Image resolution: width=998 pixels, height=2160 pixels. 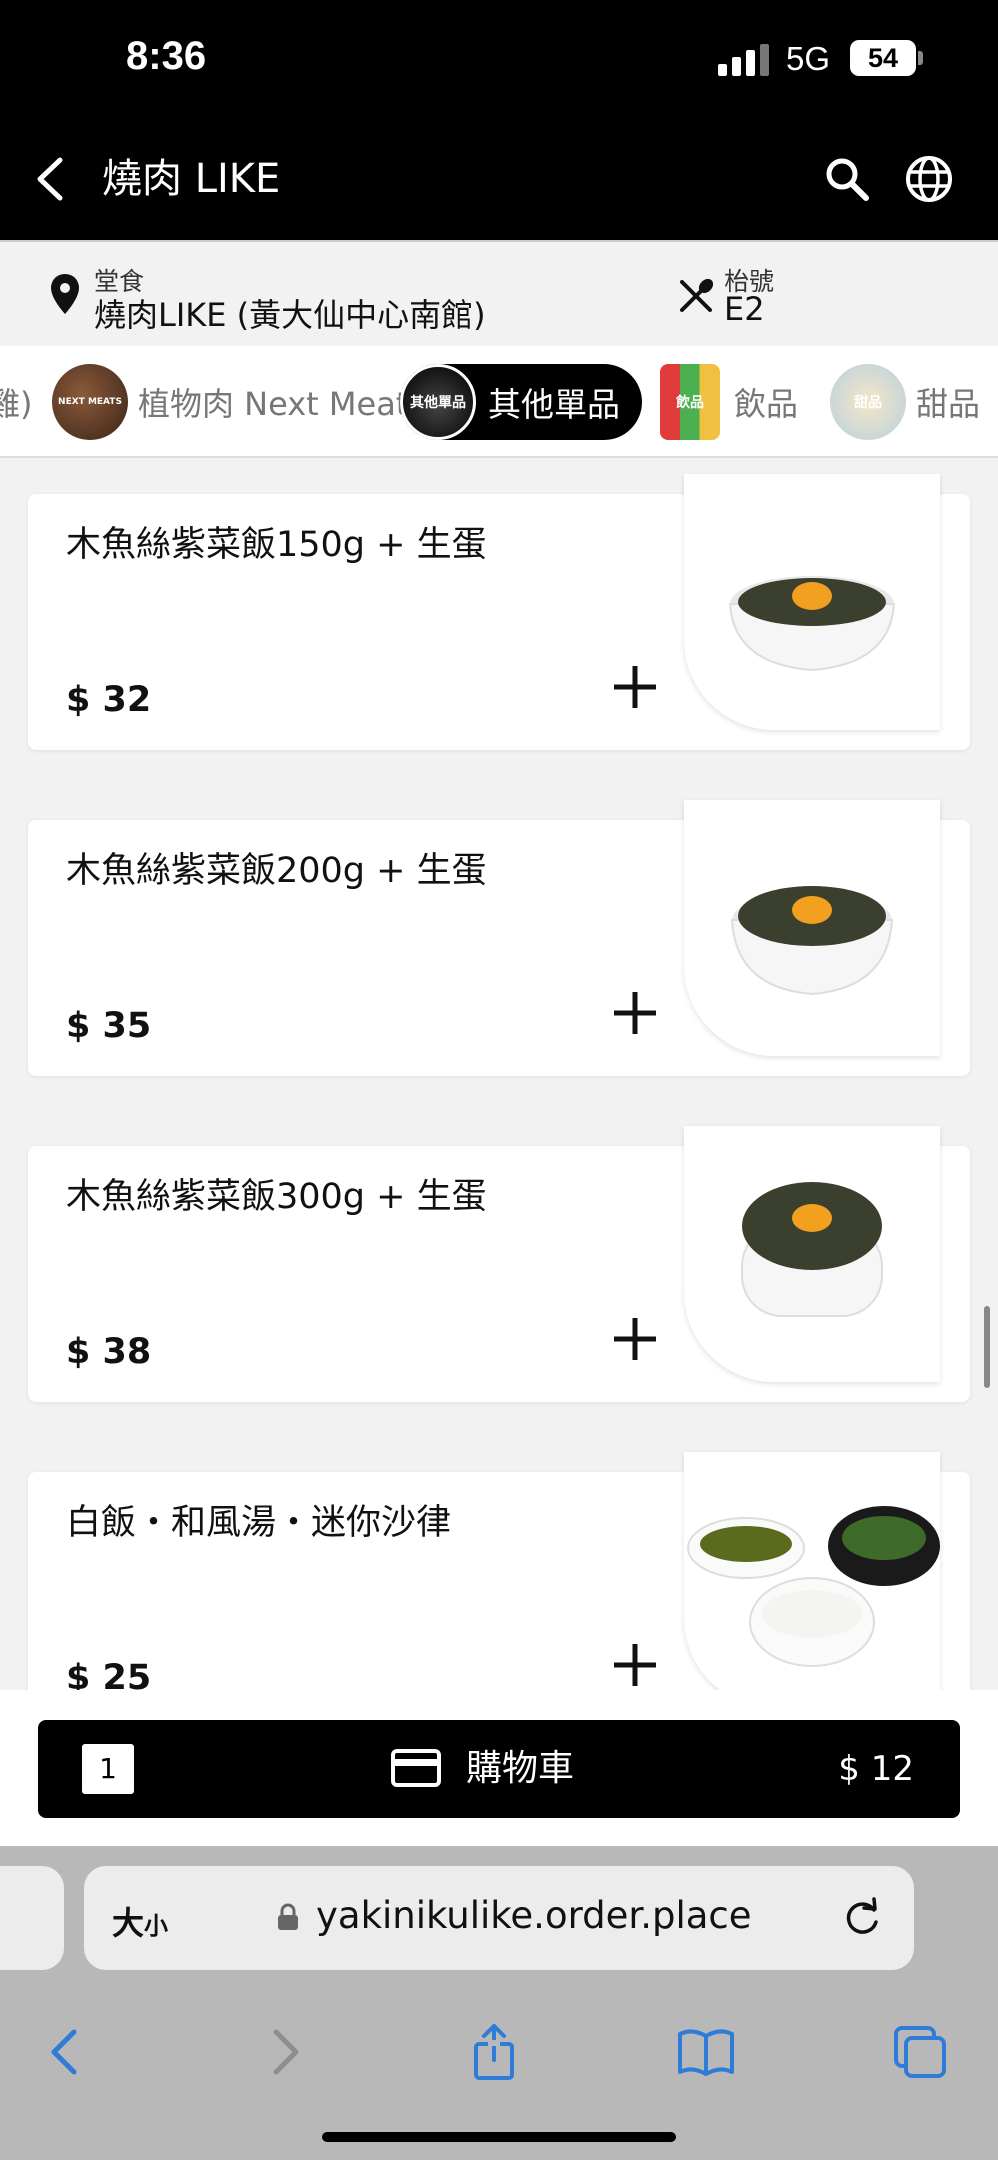 I want to click on other-items-thumbnail: 其他單品, so click(x=438, y=402).